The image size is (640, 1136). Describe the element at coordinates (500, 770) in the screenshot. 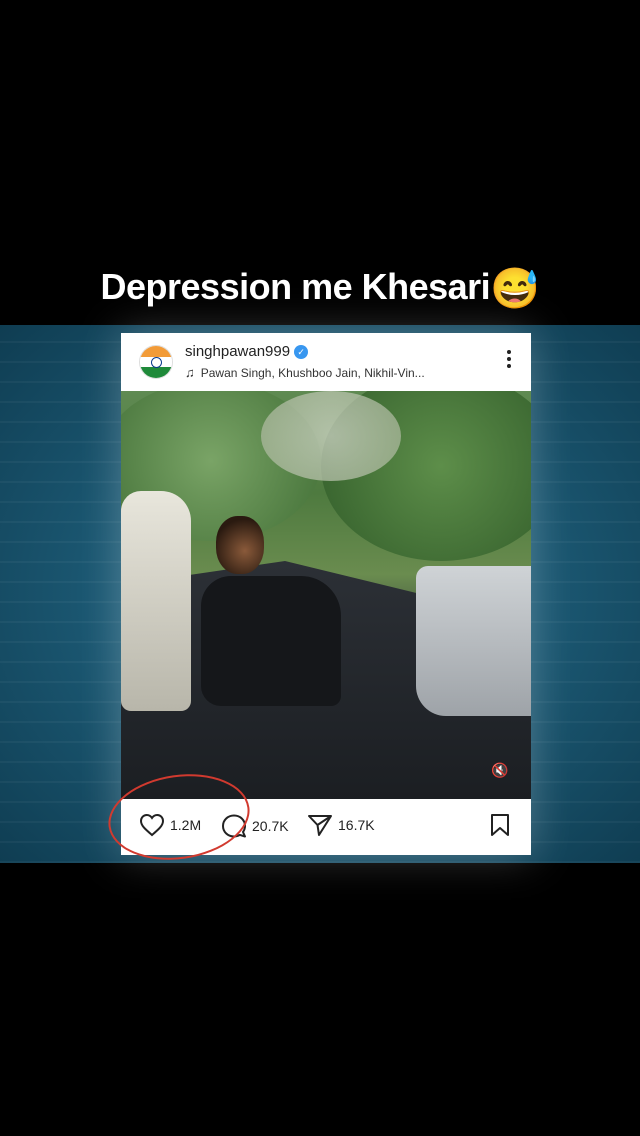

I see `mute-icon: 🔇` at that location.